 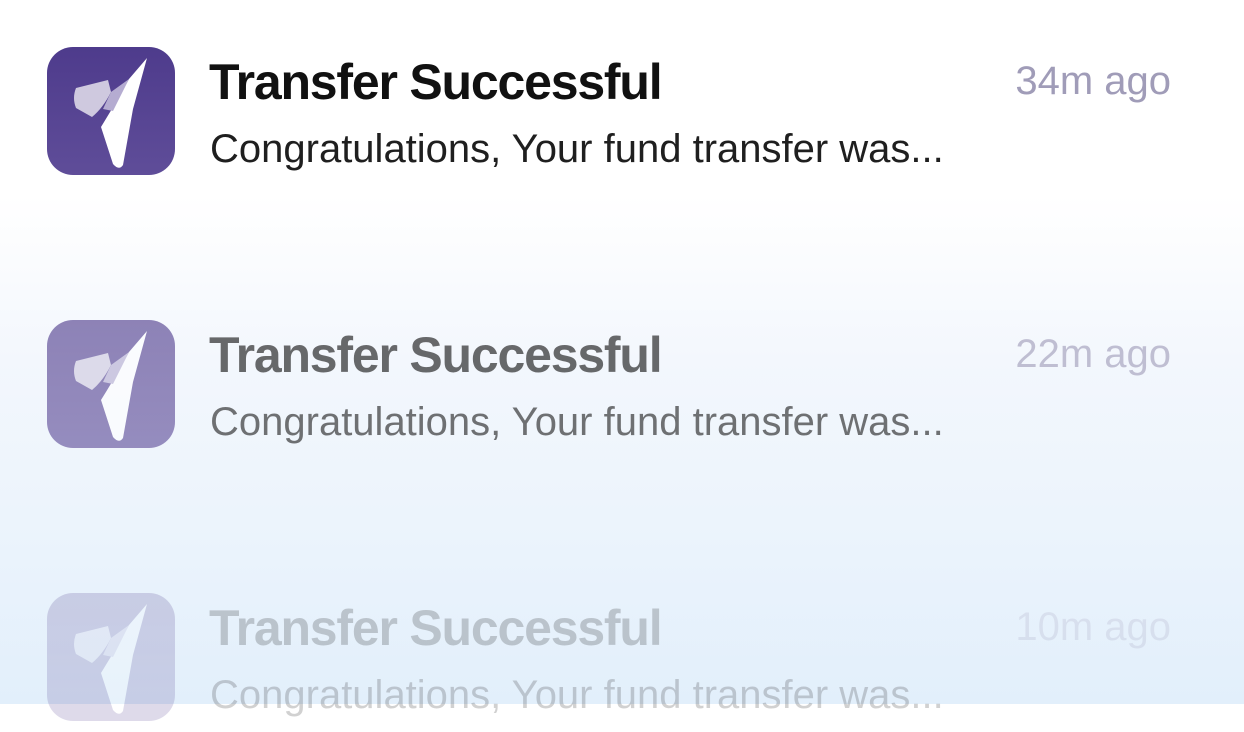 I want to click on notification-time: 34m ago, so click(x=1093, y=81).